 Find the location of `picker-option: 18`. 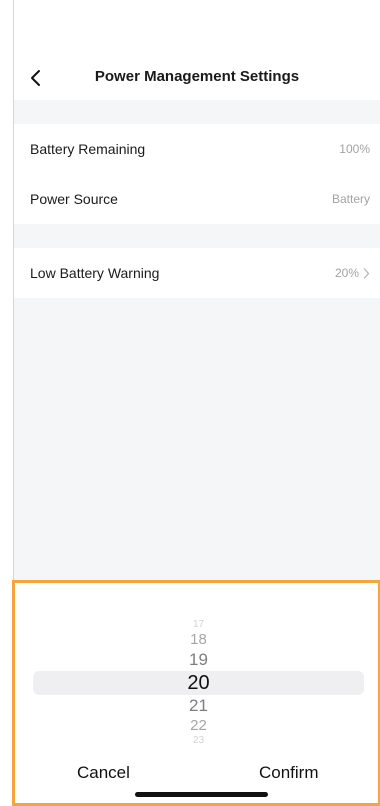

picker-option: 18 is located at coordinates (198, 640).